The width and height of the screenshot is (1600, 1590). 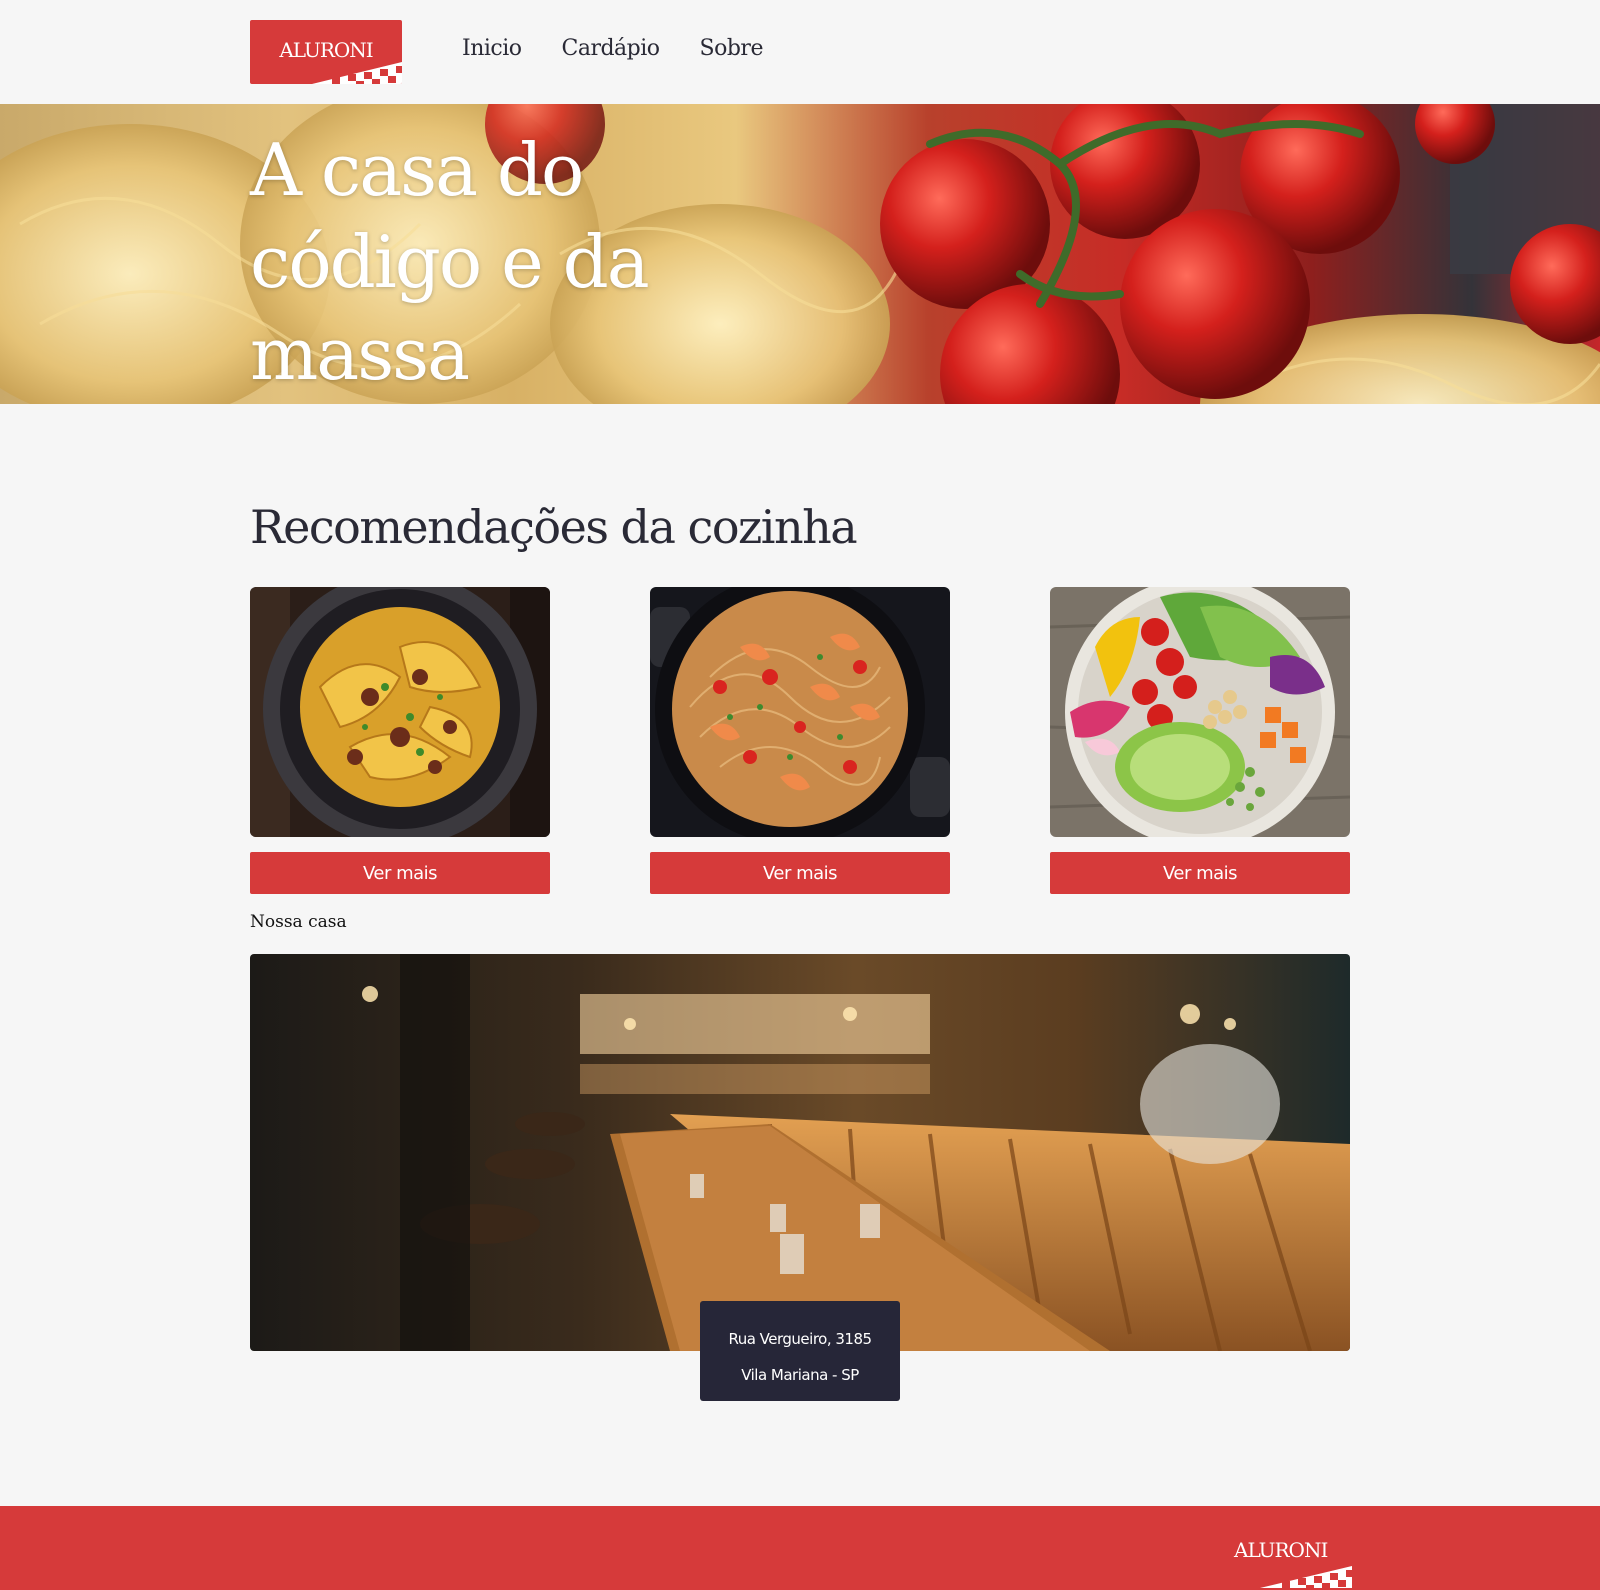 I want to click on footer-aluroni-logo: ALURONI, so click(x=1291, y=1560).